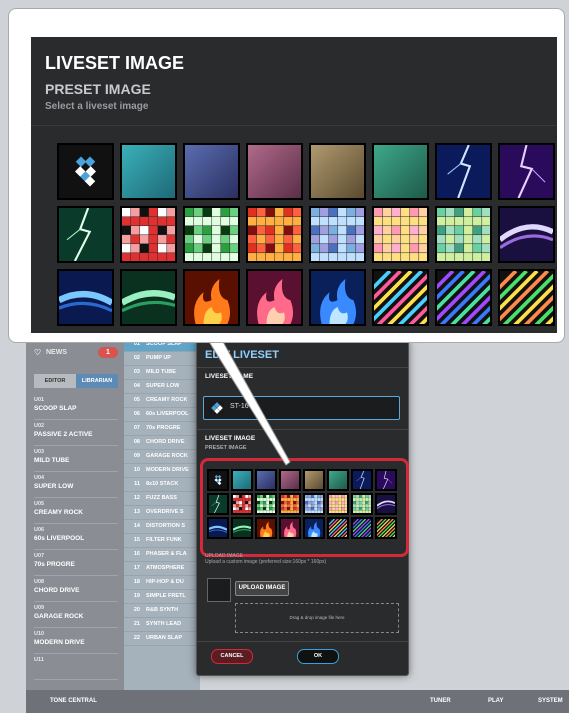 The height and width of the screenshot is (713, 569). I want to click on stripes-blue-green-icon, so click(463, 297).